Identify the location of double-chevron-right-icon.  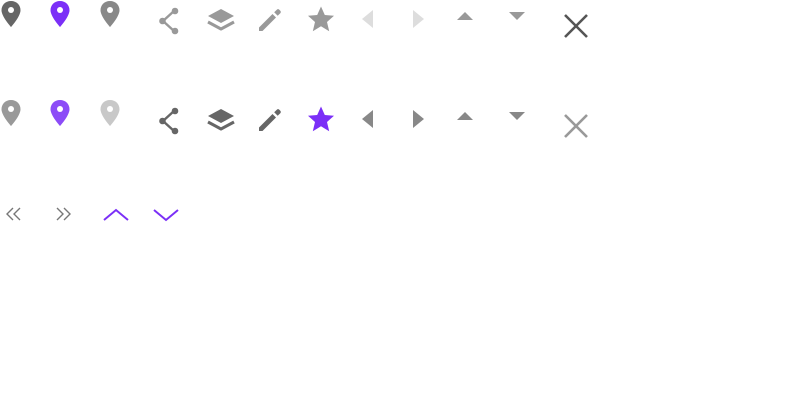
(63, 214).